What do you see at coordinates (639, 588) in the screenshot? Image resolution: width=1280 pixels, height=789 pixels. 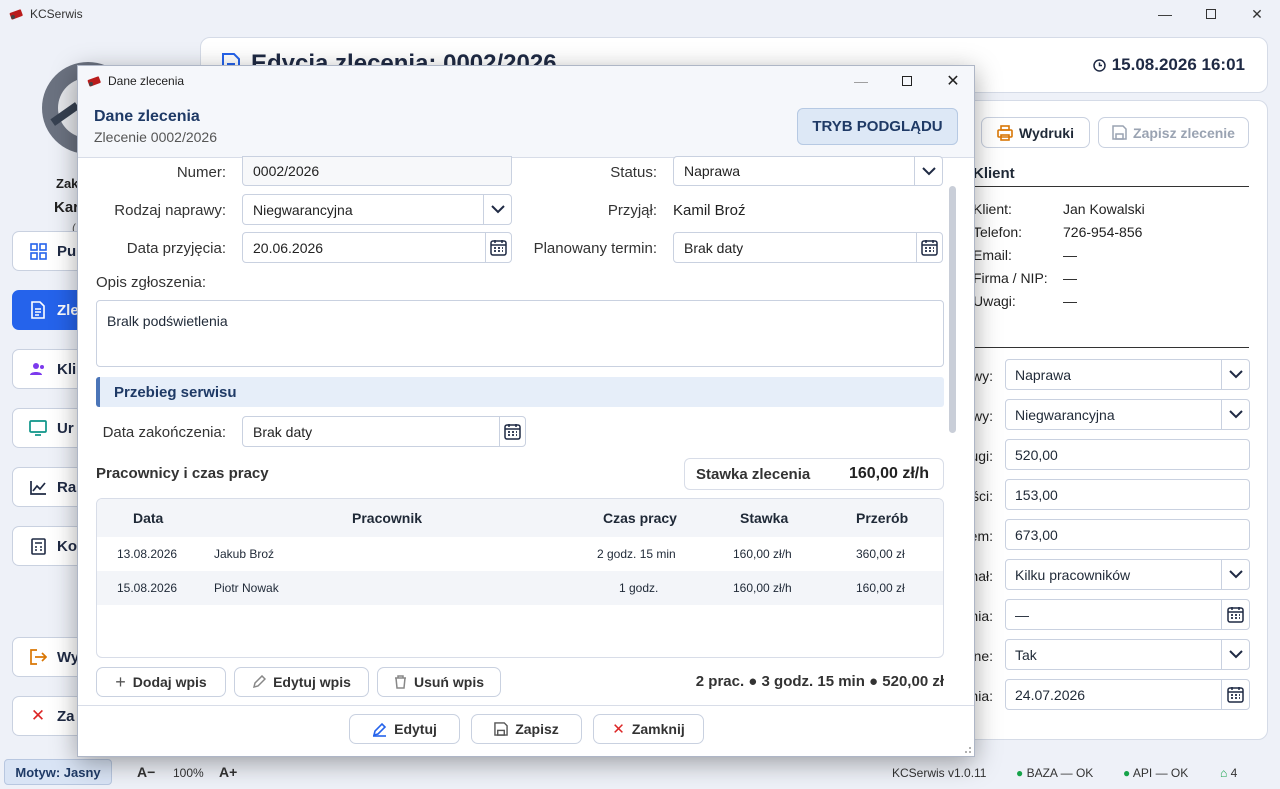 I see `cell-time: 1 godz.` at bounding box center [639, 588].